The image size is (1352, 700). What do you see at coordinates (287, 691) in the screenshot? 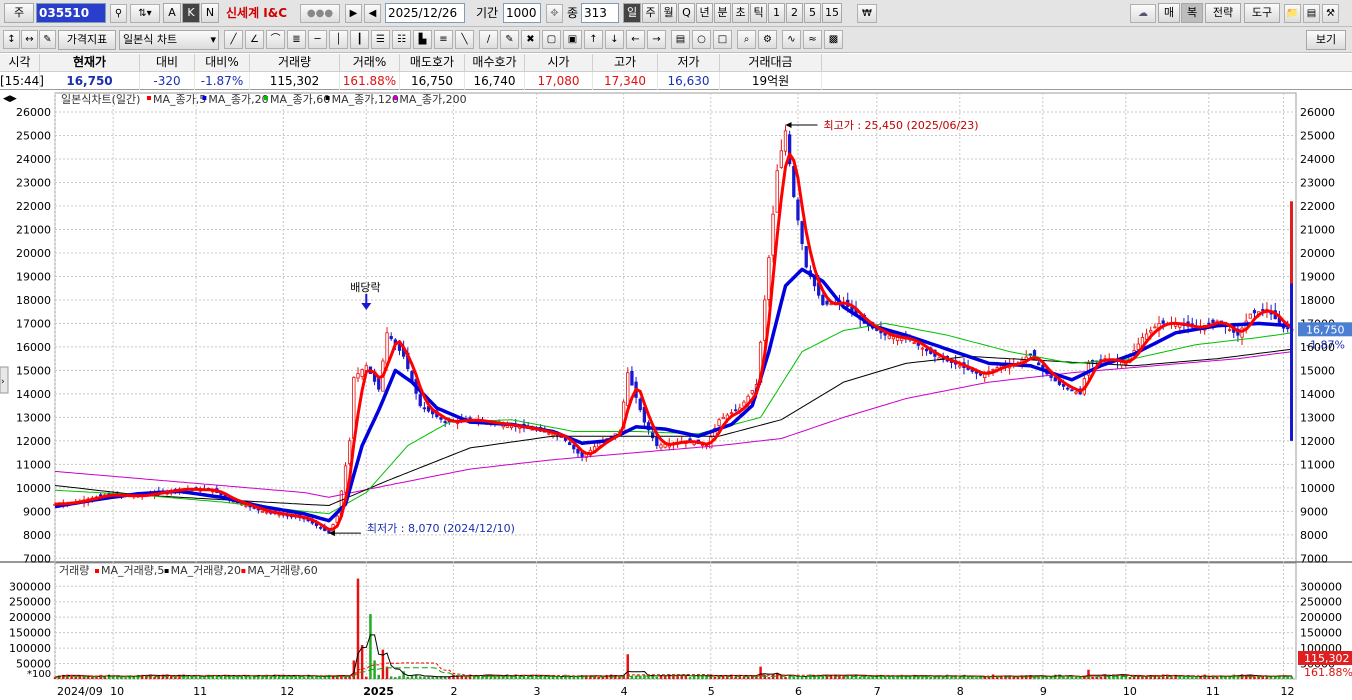
I see `x-tick-label: 12` at bounding box center [287, 691].